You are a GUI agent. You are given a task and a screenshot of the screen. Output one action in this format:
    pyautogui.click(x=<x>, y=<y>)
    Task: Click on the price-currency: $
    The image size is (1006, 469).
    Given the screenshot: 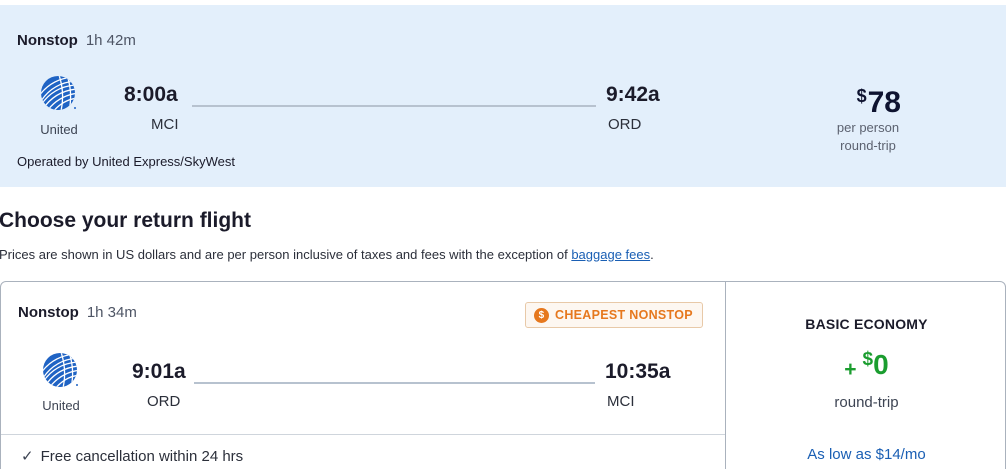 What is the action you would take?
    pyautogui.click(x=861, y=96)
    